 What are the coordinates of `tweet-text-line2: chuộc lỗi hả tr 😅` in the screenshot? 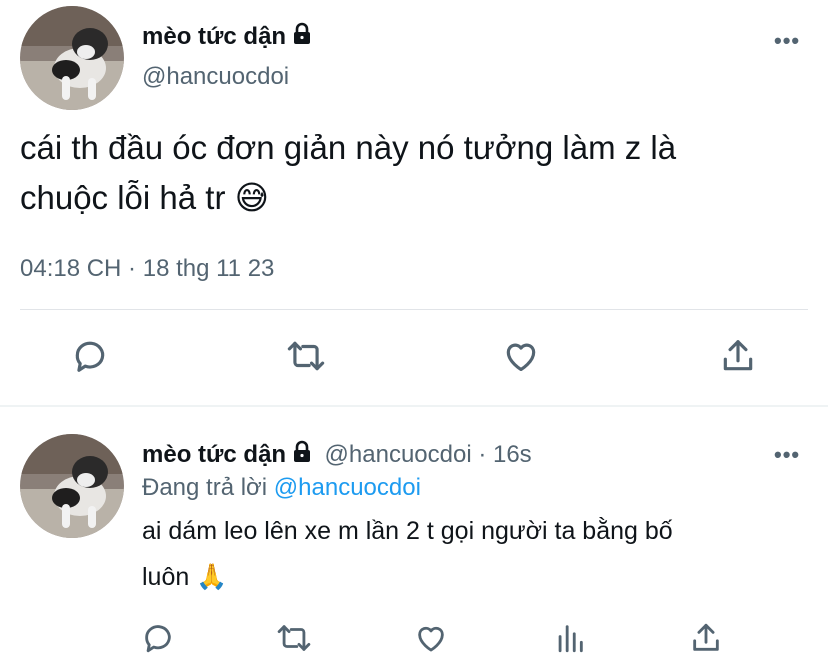 It's located at (415, 198).